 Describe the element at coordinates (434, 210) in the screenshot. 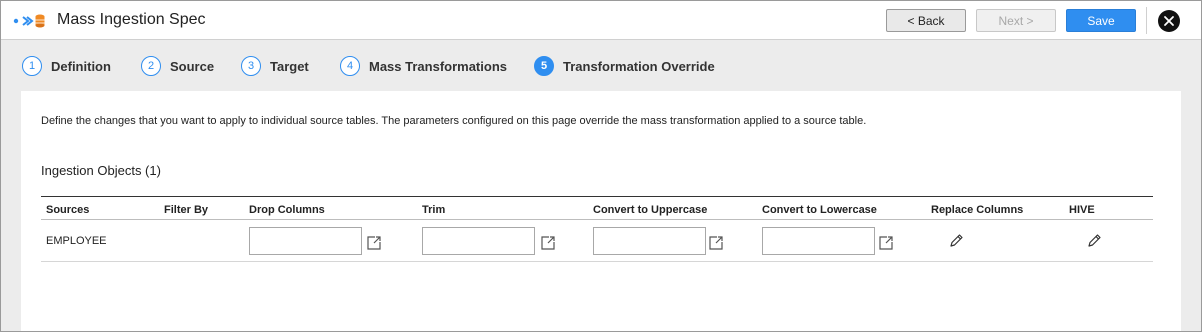

I see `column-header: Trim` at that location.